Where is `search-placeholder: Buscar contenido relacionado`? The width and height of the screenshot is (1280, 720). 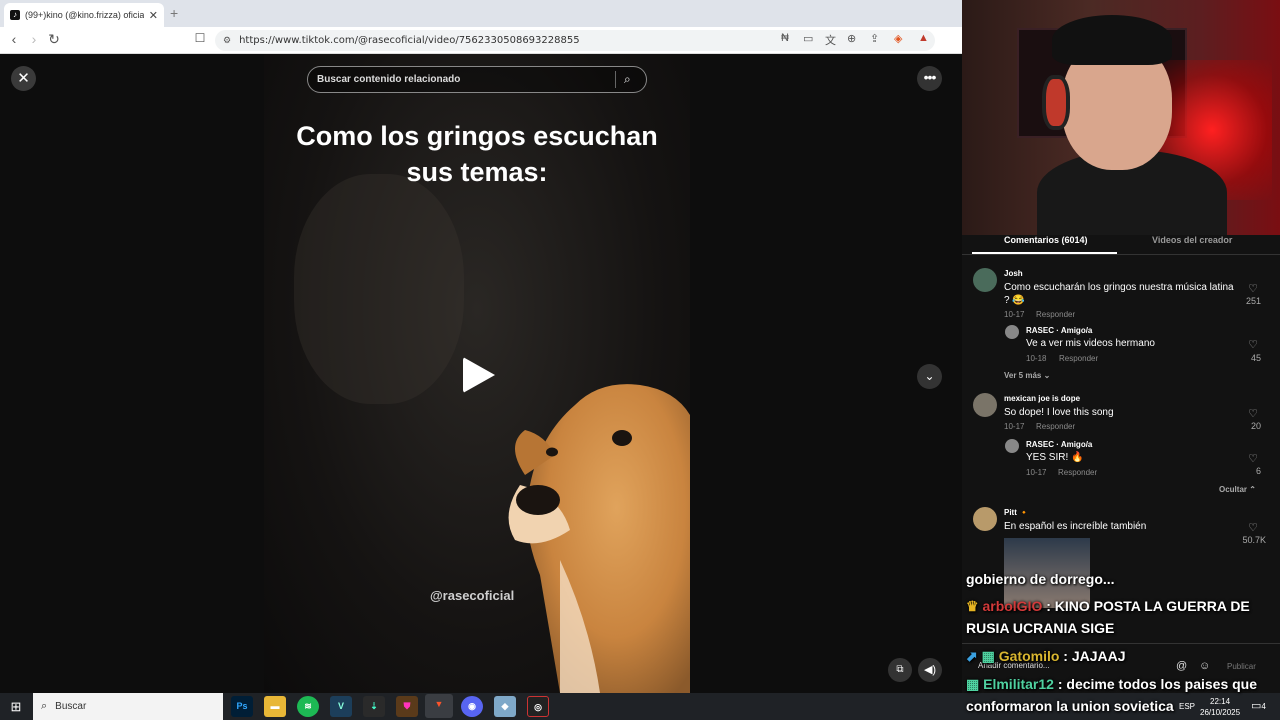
search-placeholder: Buscar contenido relacionado is located at coordinates (389, 79).